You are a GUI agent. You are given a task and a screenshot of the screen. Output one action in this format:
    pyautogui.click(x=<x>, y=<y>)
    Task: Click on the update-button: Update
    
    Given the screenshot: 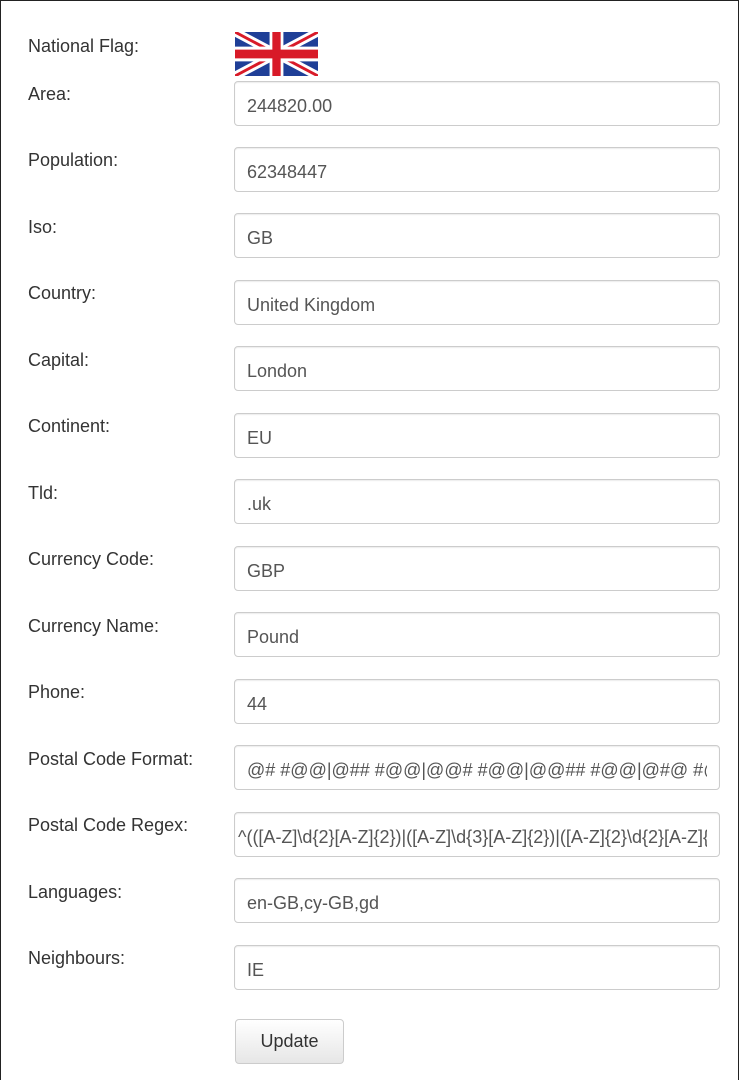 What is the action you would take?
    pyautogui.click(x=289, y=1041)
    